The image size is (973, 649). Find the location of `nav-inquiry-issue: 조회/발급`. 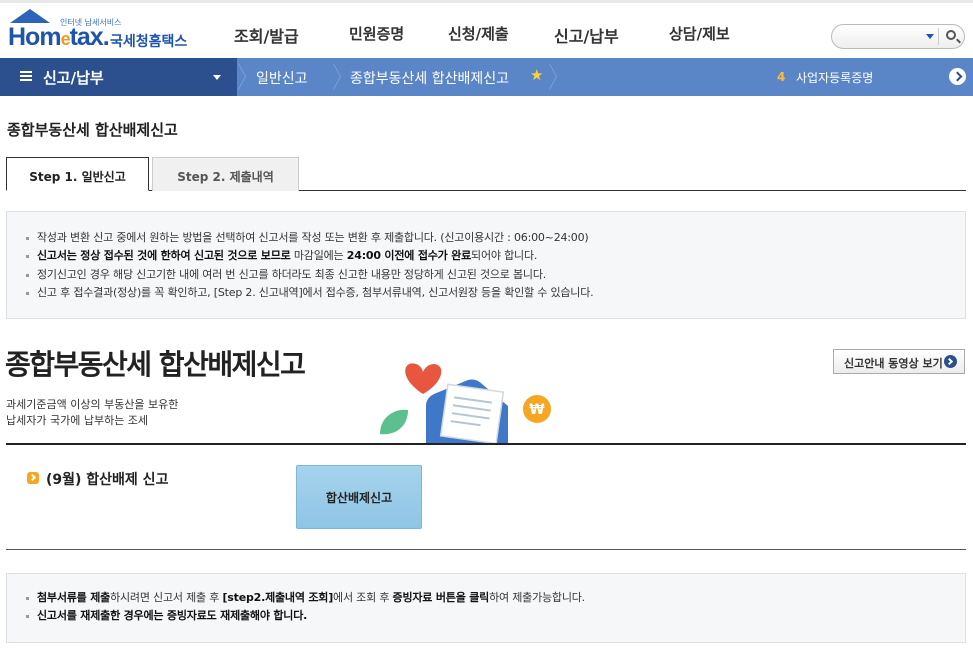

nav-inquiry-issue: 조회/발급 is located at coordinates (266, 35).